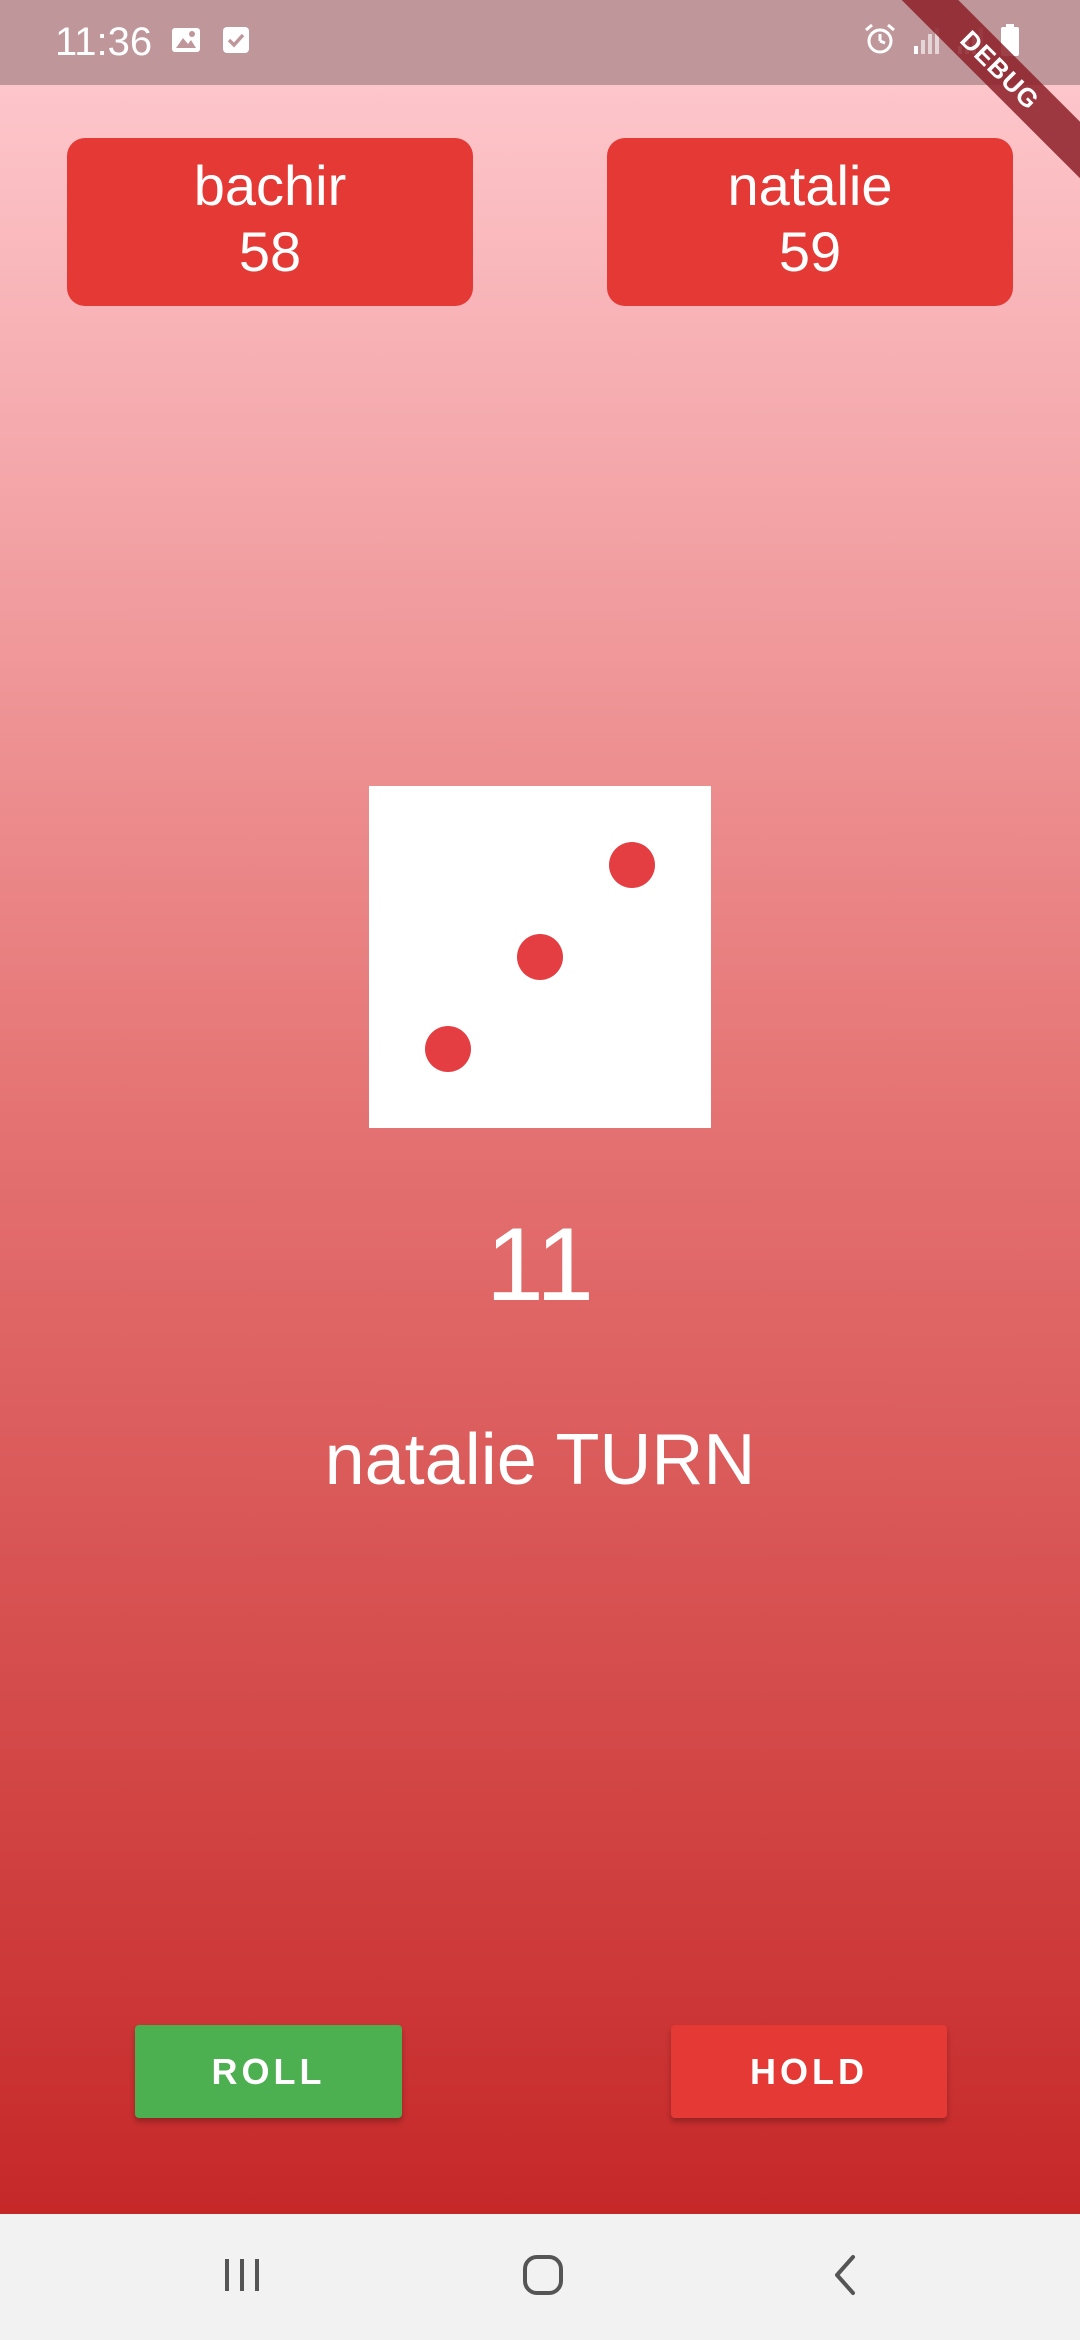 This screenshot has height=2340, width=1080. I want to click on navigation-bar, so click(540, 2277).